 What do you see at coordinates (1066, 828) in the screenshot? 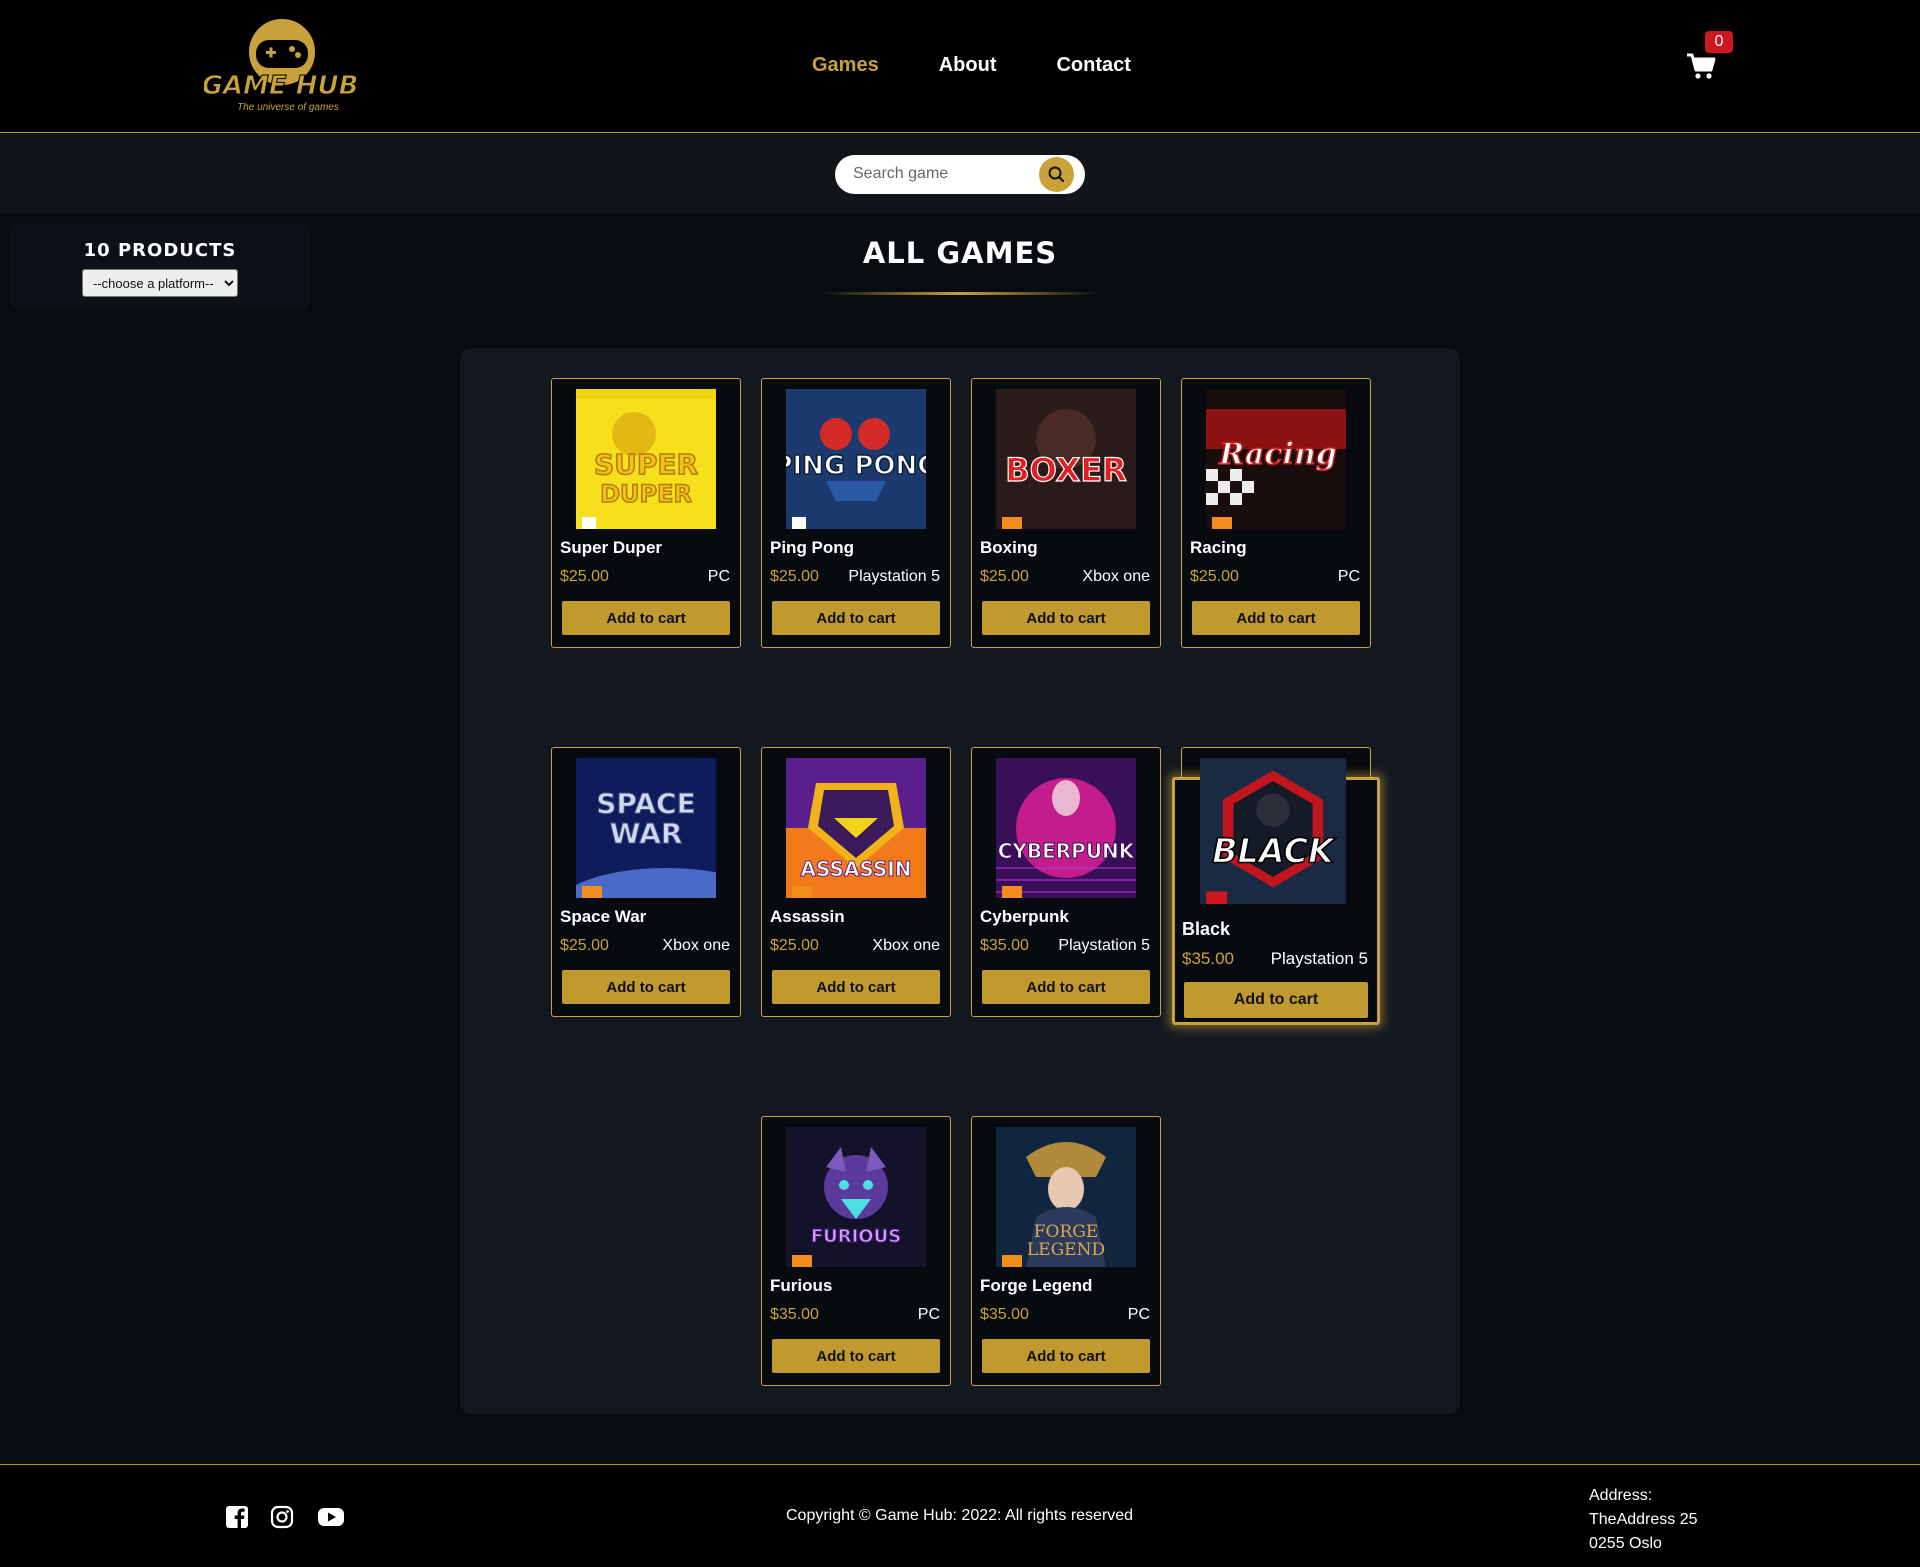
I see `product-cover: CYBERPUNK` at bounding box center [1066, 828].